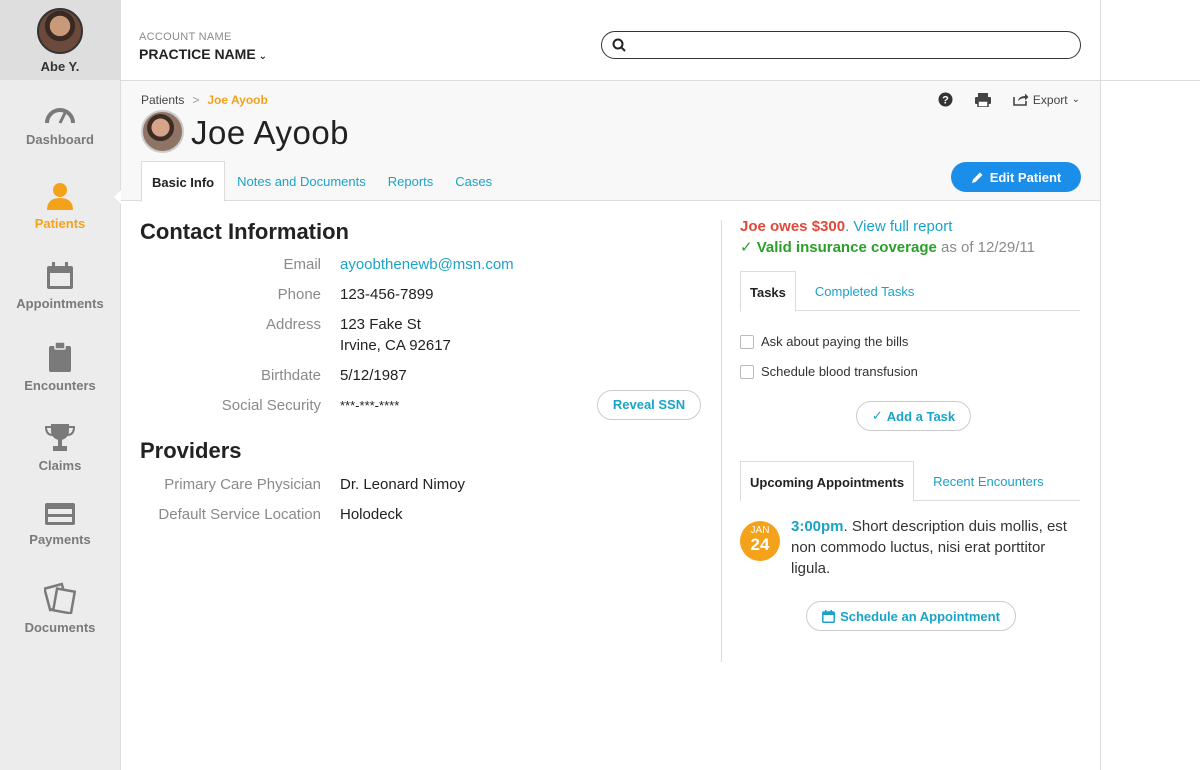 The width and height of the screenshot is (1200, 770). I want to click on balance-punctuation: ., so click(847, 226).